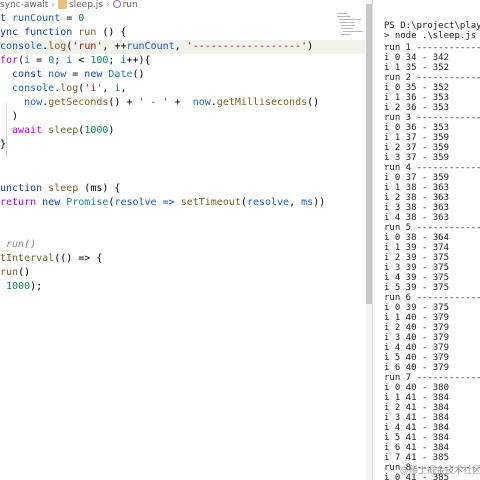  I want to click on code-token: await, so click(24, 130).